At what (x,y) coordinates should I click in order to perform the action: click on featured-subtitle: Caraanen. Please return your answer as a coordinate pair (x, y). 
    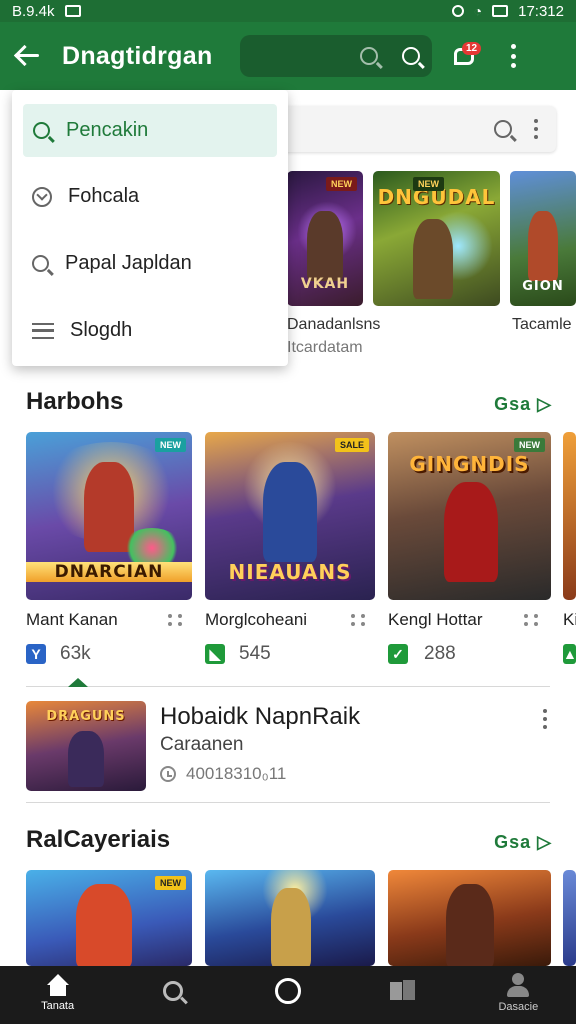
    Looking at the image, I should click on (202, 744).